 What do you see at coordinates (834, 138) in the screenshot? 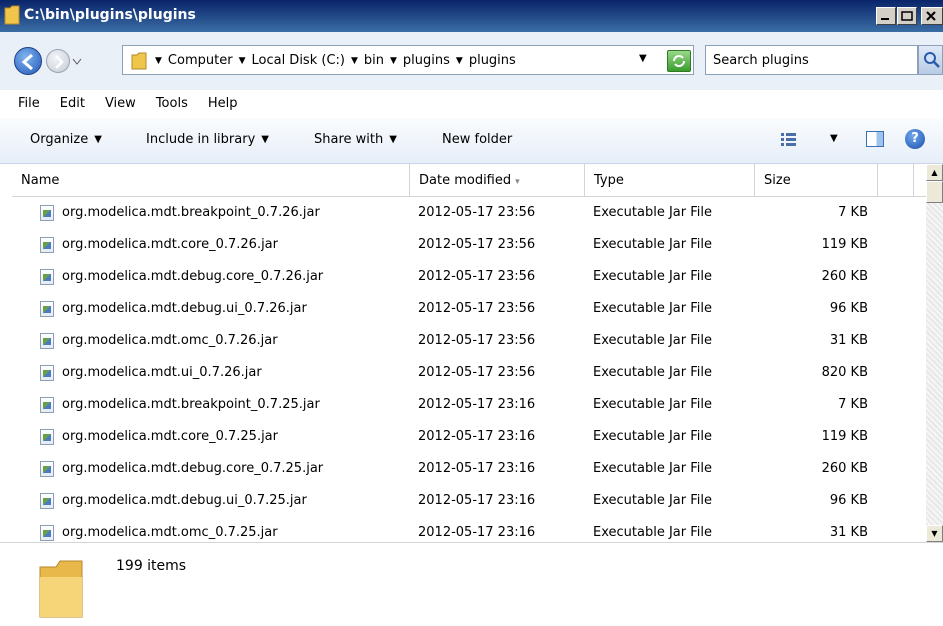
I see `views-dropdown-icon: ▼` at bounding box center [834, 138].